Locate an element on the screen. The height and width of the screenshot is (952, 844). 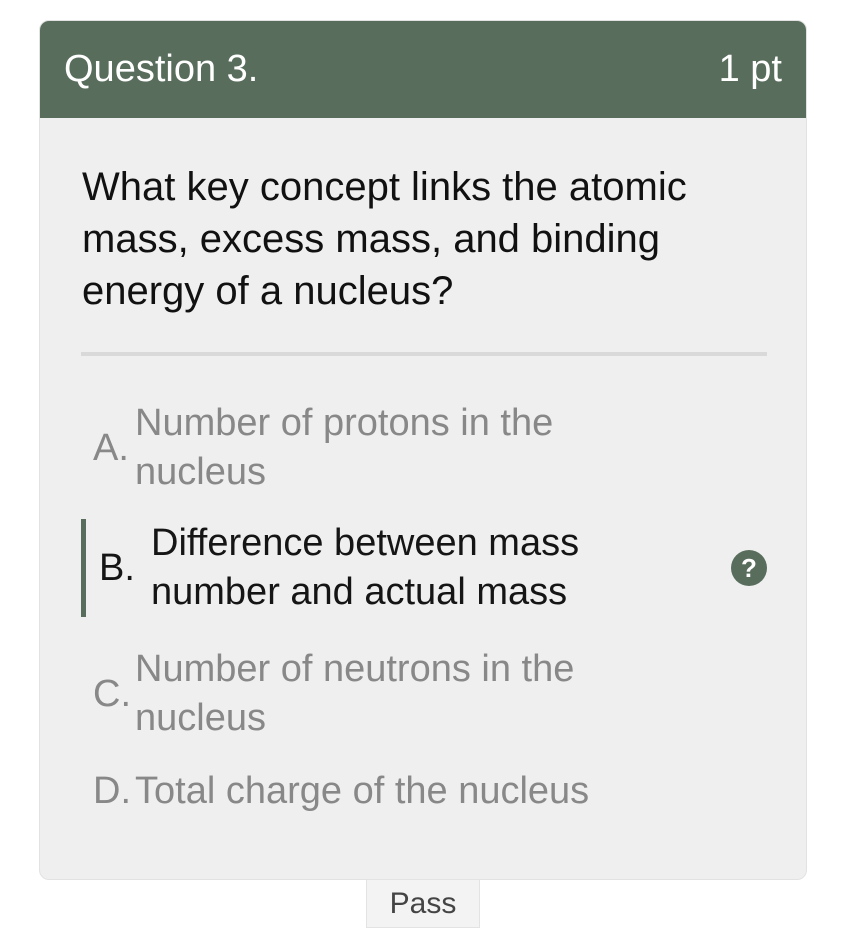
question-title: Question 3. is located at coordinates (161, 69).